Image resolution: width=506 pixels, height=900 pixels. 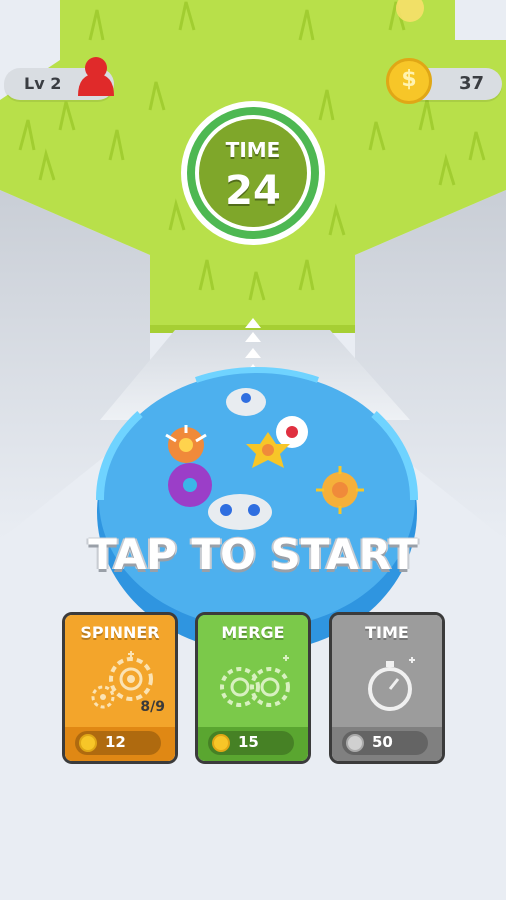 What do you see at coordinates (96, 76) in the screenshot?
I see `player-avatar-icon` at bounding box center [96, 76].